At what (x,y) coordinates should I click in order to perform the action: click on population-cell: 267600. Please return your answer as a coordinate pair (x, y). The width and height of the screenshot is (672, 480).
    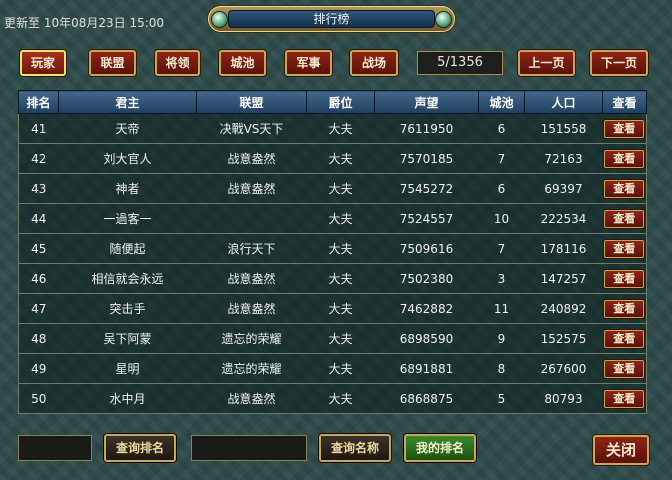
    Looking at the image, I should click on (563, 368).